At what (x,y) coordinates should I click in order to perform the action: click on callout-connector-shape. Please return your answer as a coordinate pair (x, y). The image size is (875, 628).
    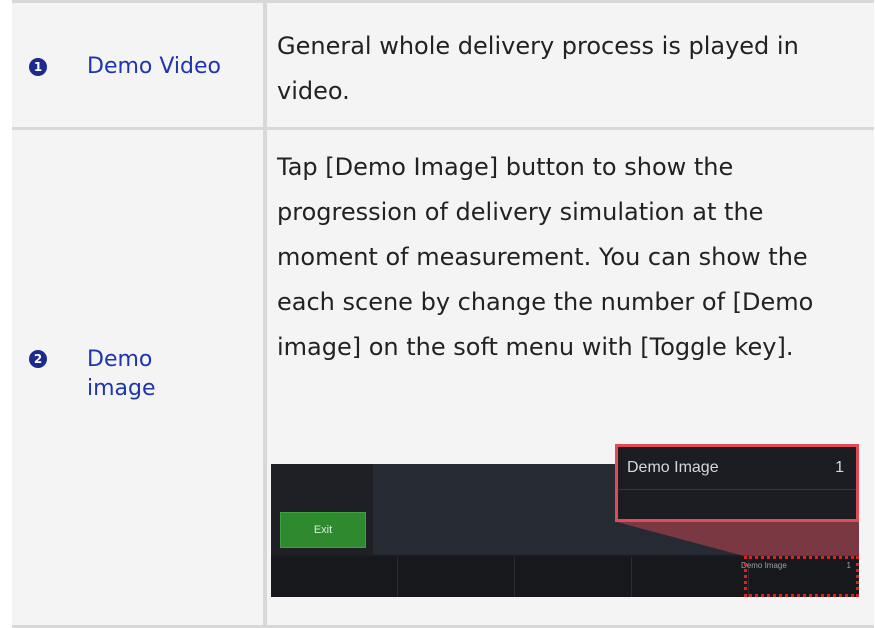
    Looking at the image, I should click on (738, 539).